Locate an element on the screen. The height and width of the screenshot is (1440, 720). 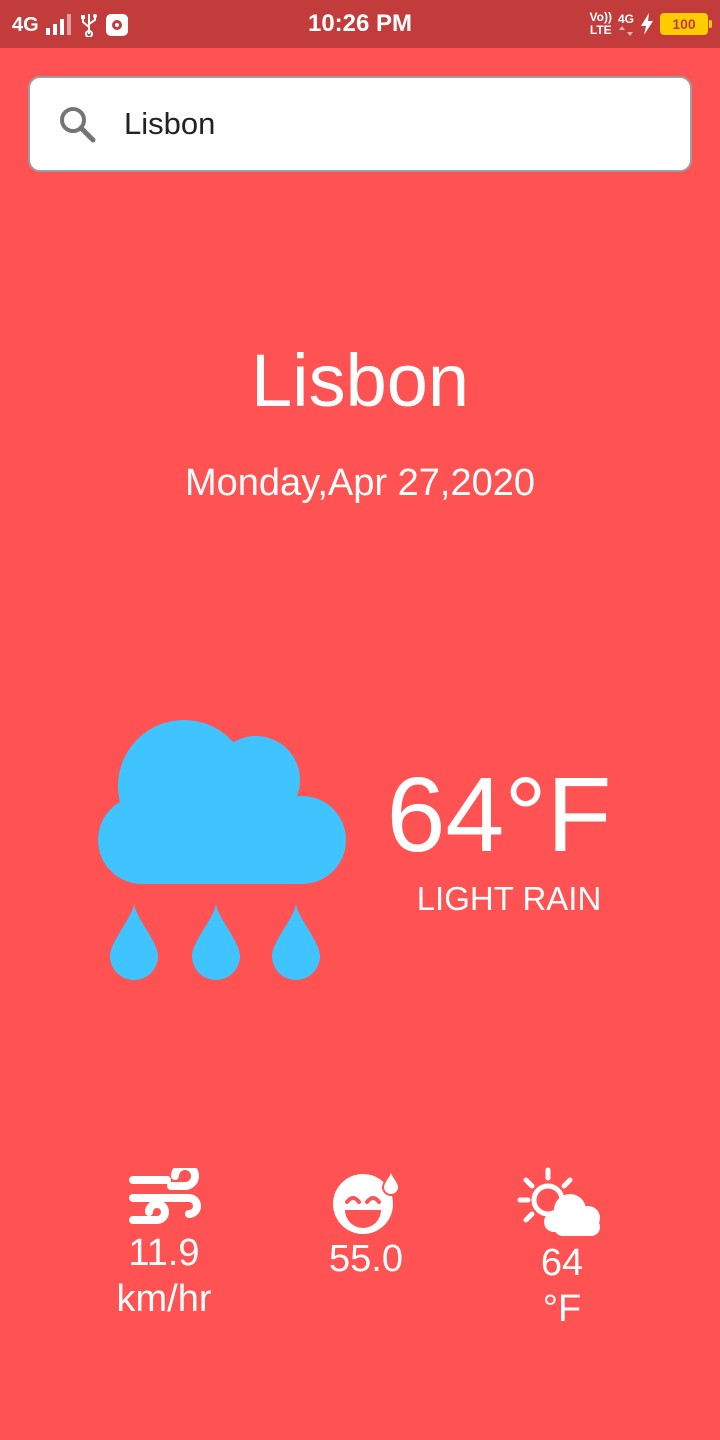
search-icon is located at coordinates (77, 124).